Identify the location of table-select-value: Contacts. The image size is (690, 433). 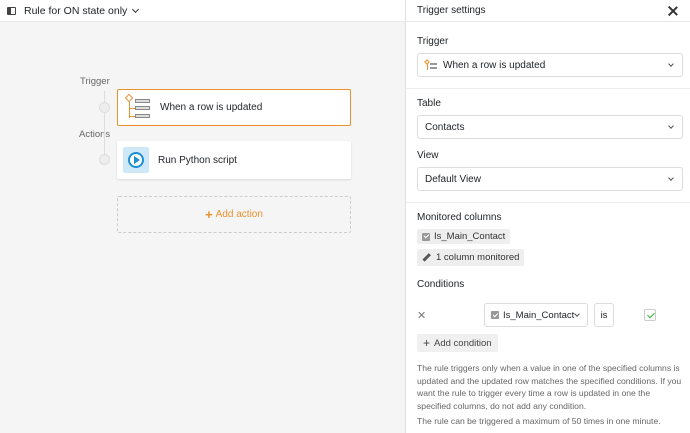
(445, 127).